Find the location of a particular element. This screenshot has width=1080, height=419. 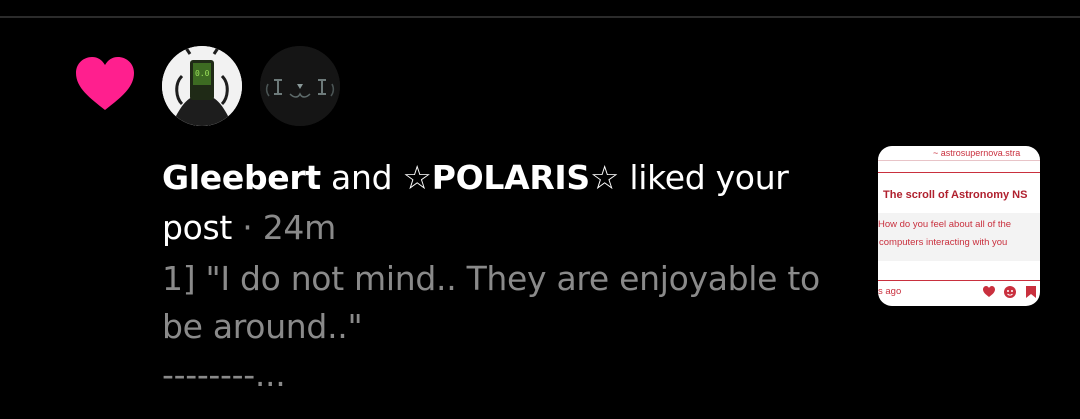

action-text: liked your is located at coordinates (709, 177).